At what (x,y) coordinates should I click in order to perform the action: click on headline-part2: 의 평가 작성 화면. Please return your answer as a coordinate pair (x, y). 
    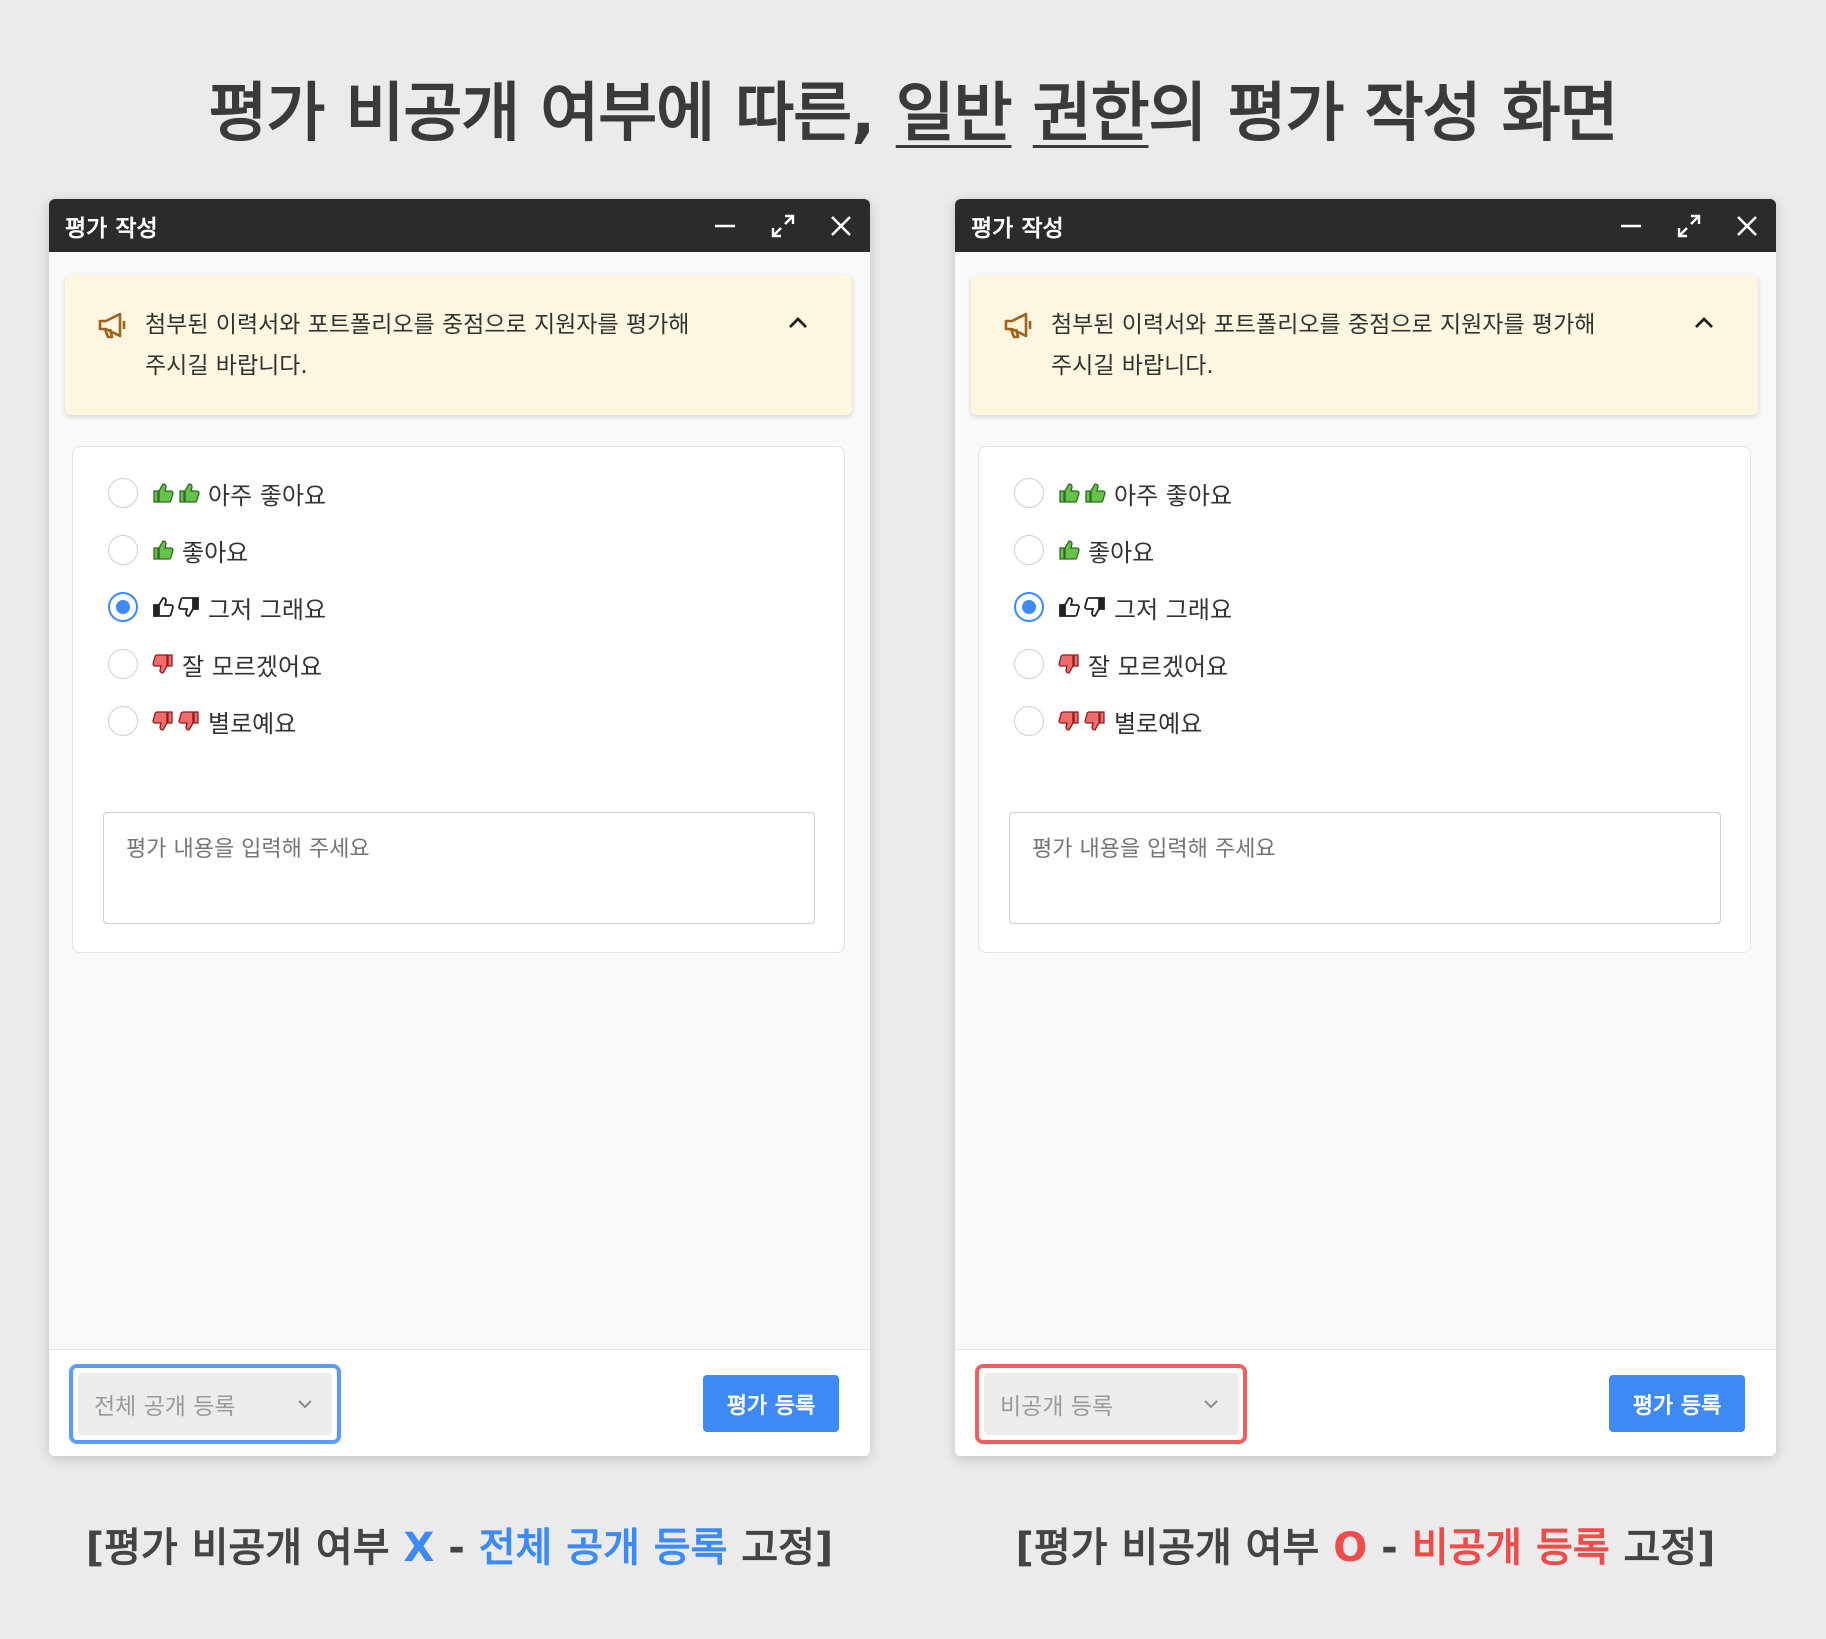
    Looking at the image, I should click on (1383, 114).